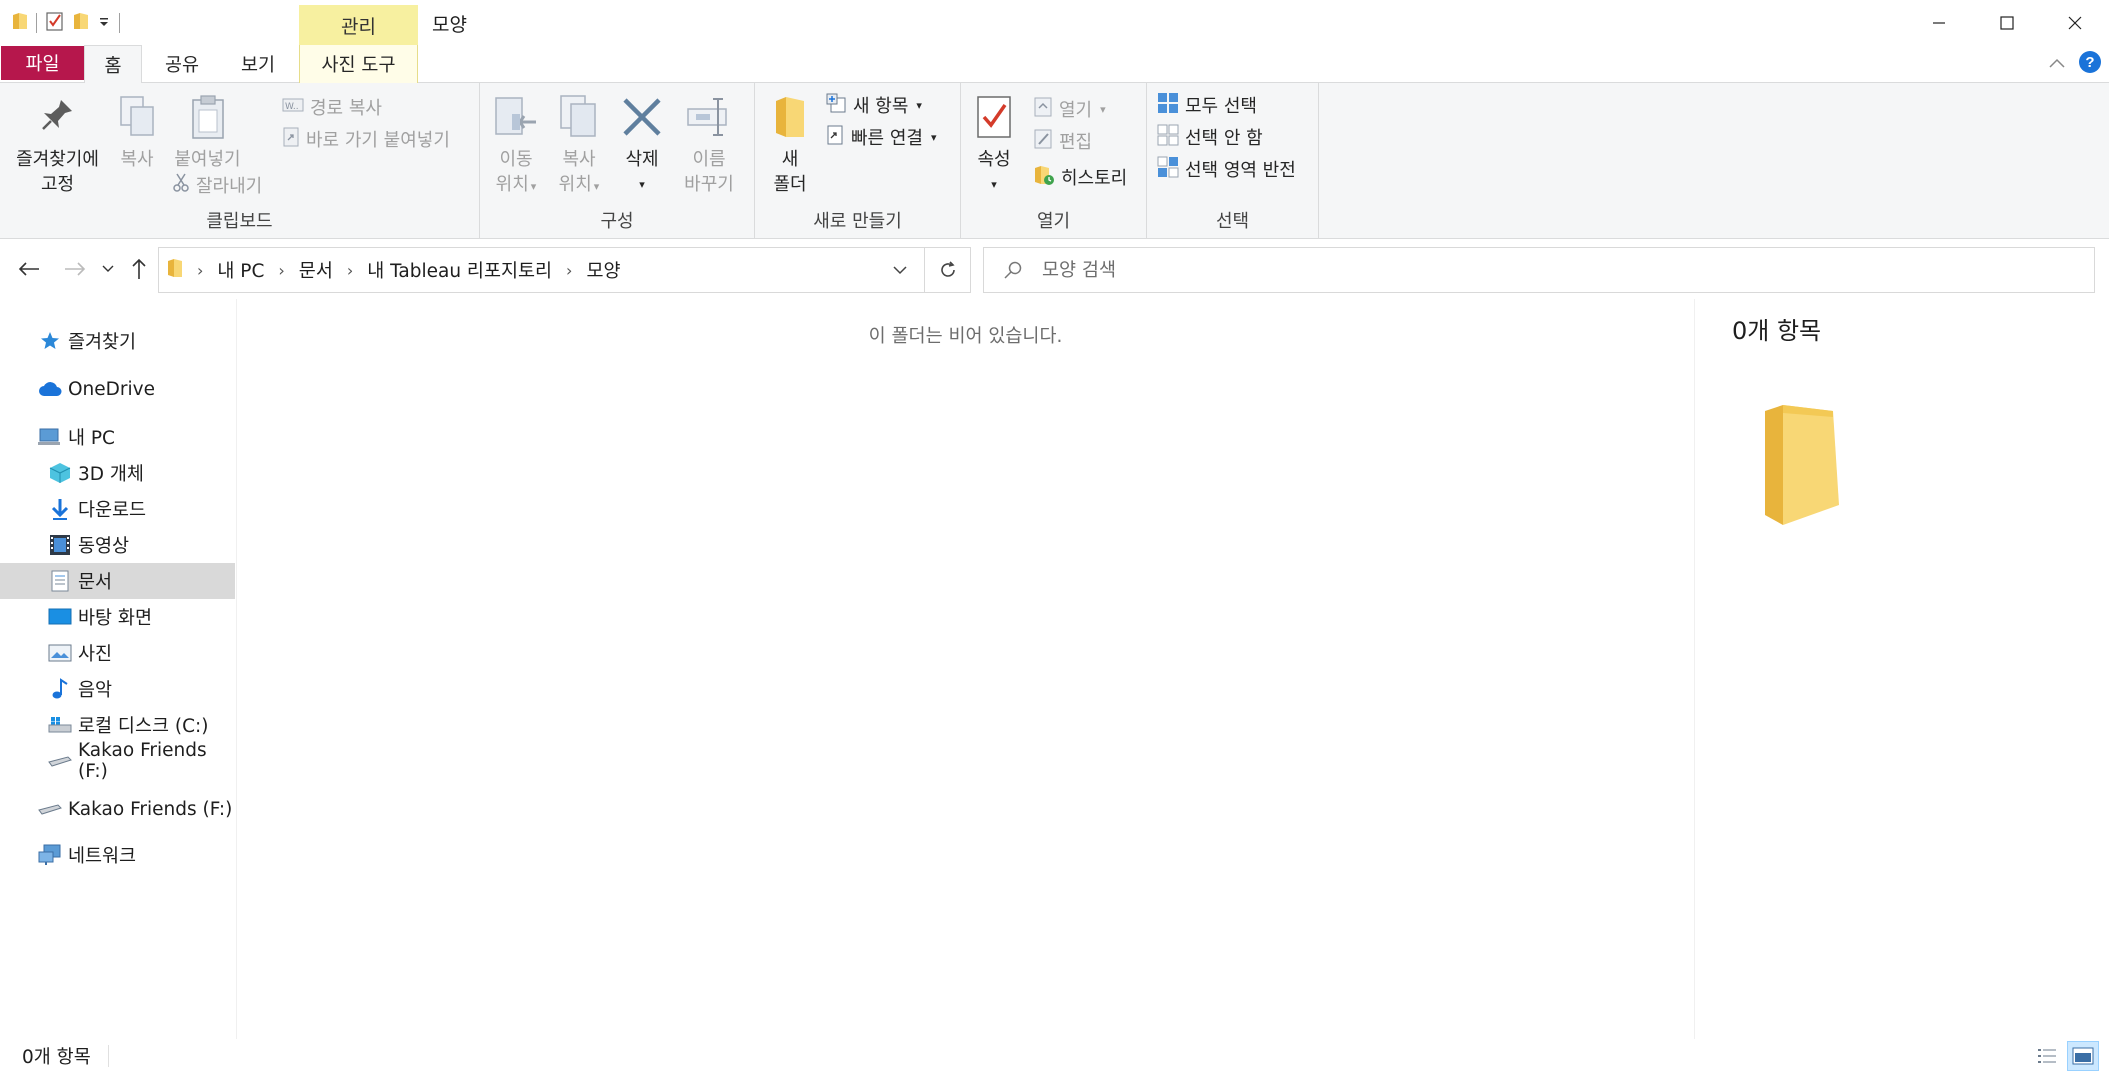  I want to click on breadcrumb-item: 문서, so click(316, 270).